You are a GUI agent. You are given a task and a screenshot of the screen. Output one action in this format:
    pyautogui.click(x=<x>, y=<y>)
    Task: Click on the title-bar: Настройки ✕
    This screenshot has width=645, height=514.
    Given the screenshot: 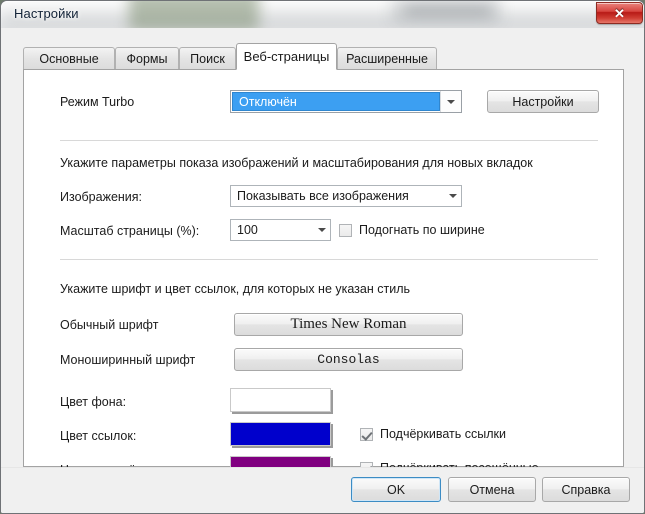 What is the action you would take?
    pyautogui.click(x=322, y=14)
    